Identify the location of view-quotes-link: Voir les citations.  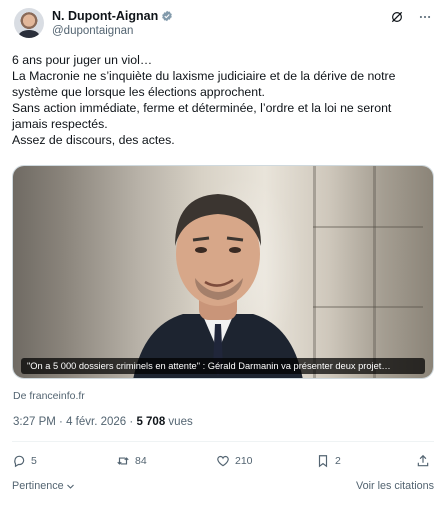
(395, 486).